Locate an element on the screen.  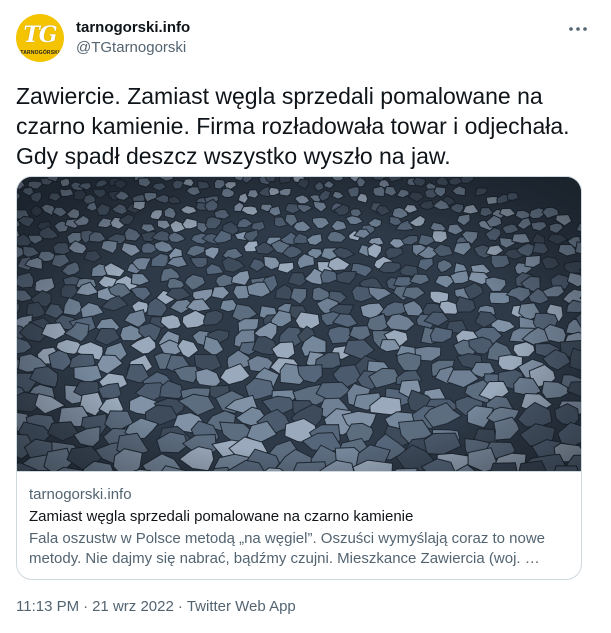
author-names: tarnogorski.info @TGtarnogorski is located at coordinates (133, 38).